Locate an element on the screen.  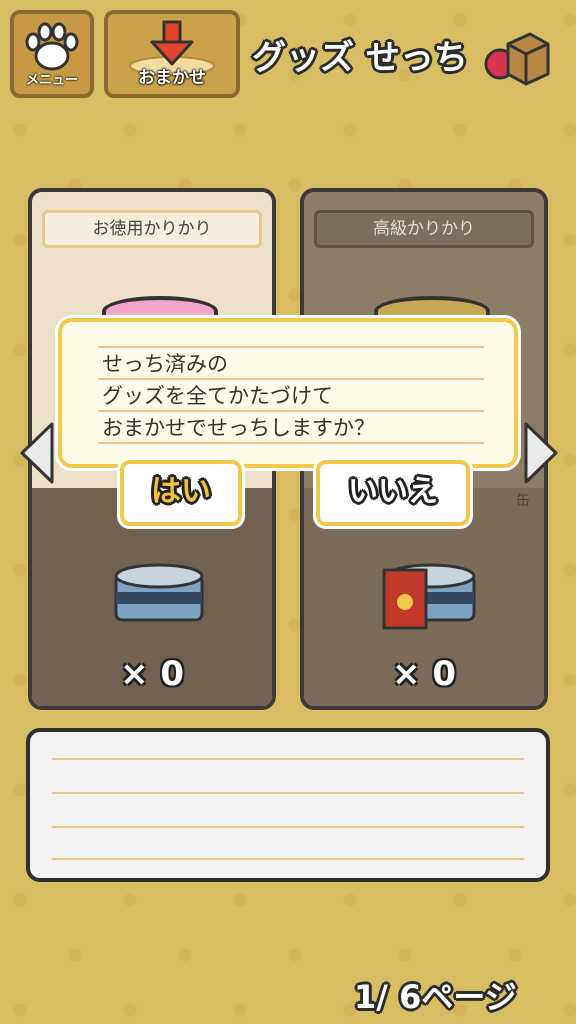
page-indicator: 1/ 6ページ is located at coordinates (435, 997).